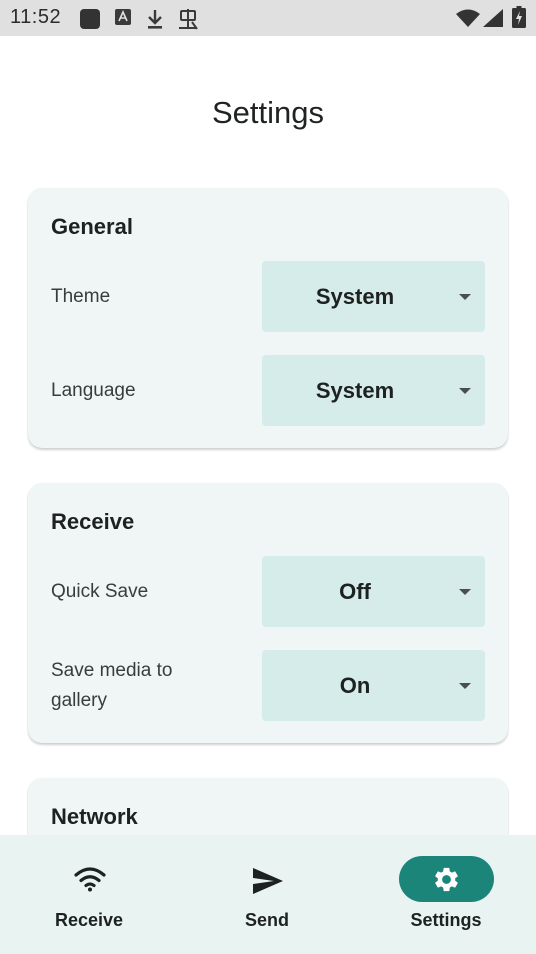 The image size is (536, 954). What do you see at coordinates (123, 17) in the screenshot?
I see `text-a-icon` at bounding box center [123, 17].